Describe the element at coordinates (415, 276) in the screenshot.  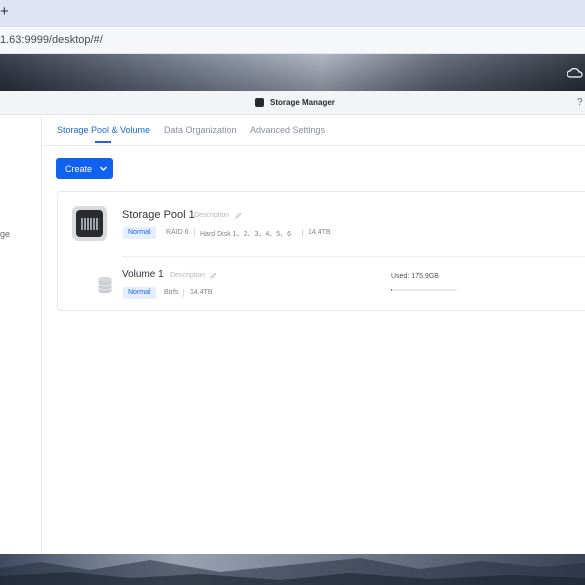
I see `volume-used-label: Used: 175.9GB` at that location.